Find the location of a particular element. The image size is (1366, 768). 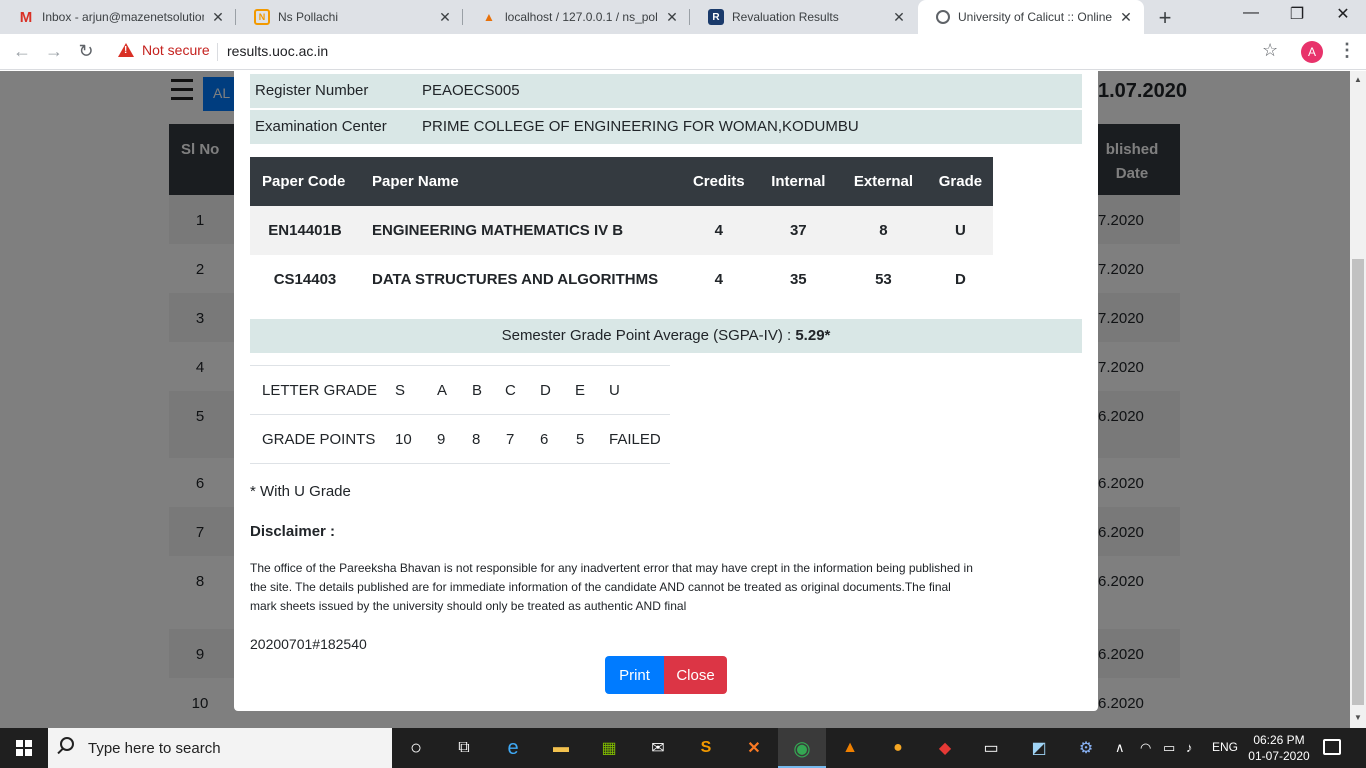

tab-university-of-calicut: University of Calicut :: Online R ✕ is located at coordinates (1031, 17).